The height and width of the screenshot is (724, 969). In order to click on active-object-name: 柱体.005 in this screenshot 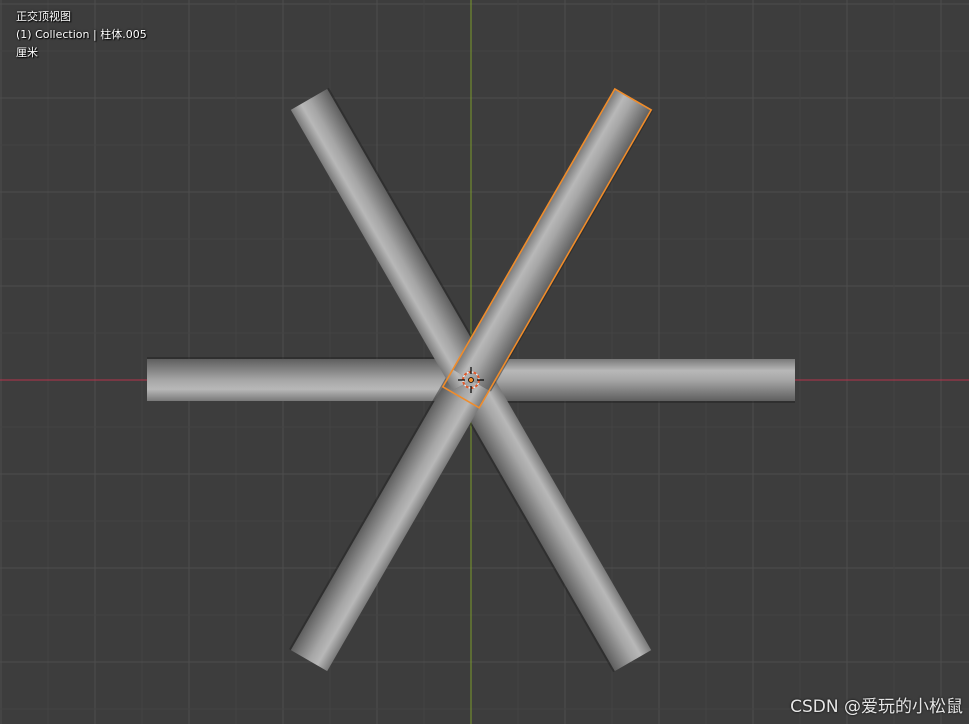, I will do `click(123, 34)`.